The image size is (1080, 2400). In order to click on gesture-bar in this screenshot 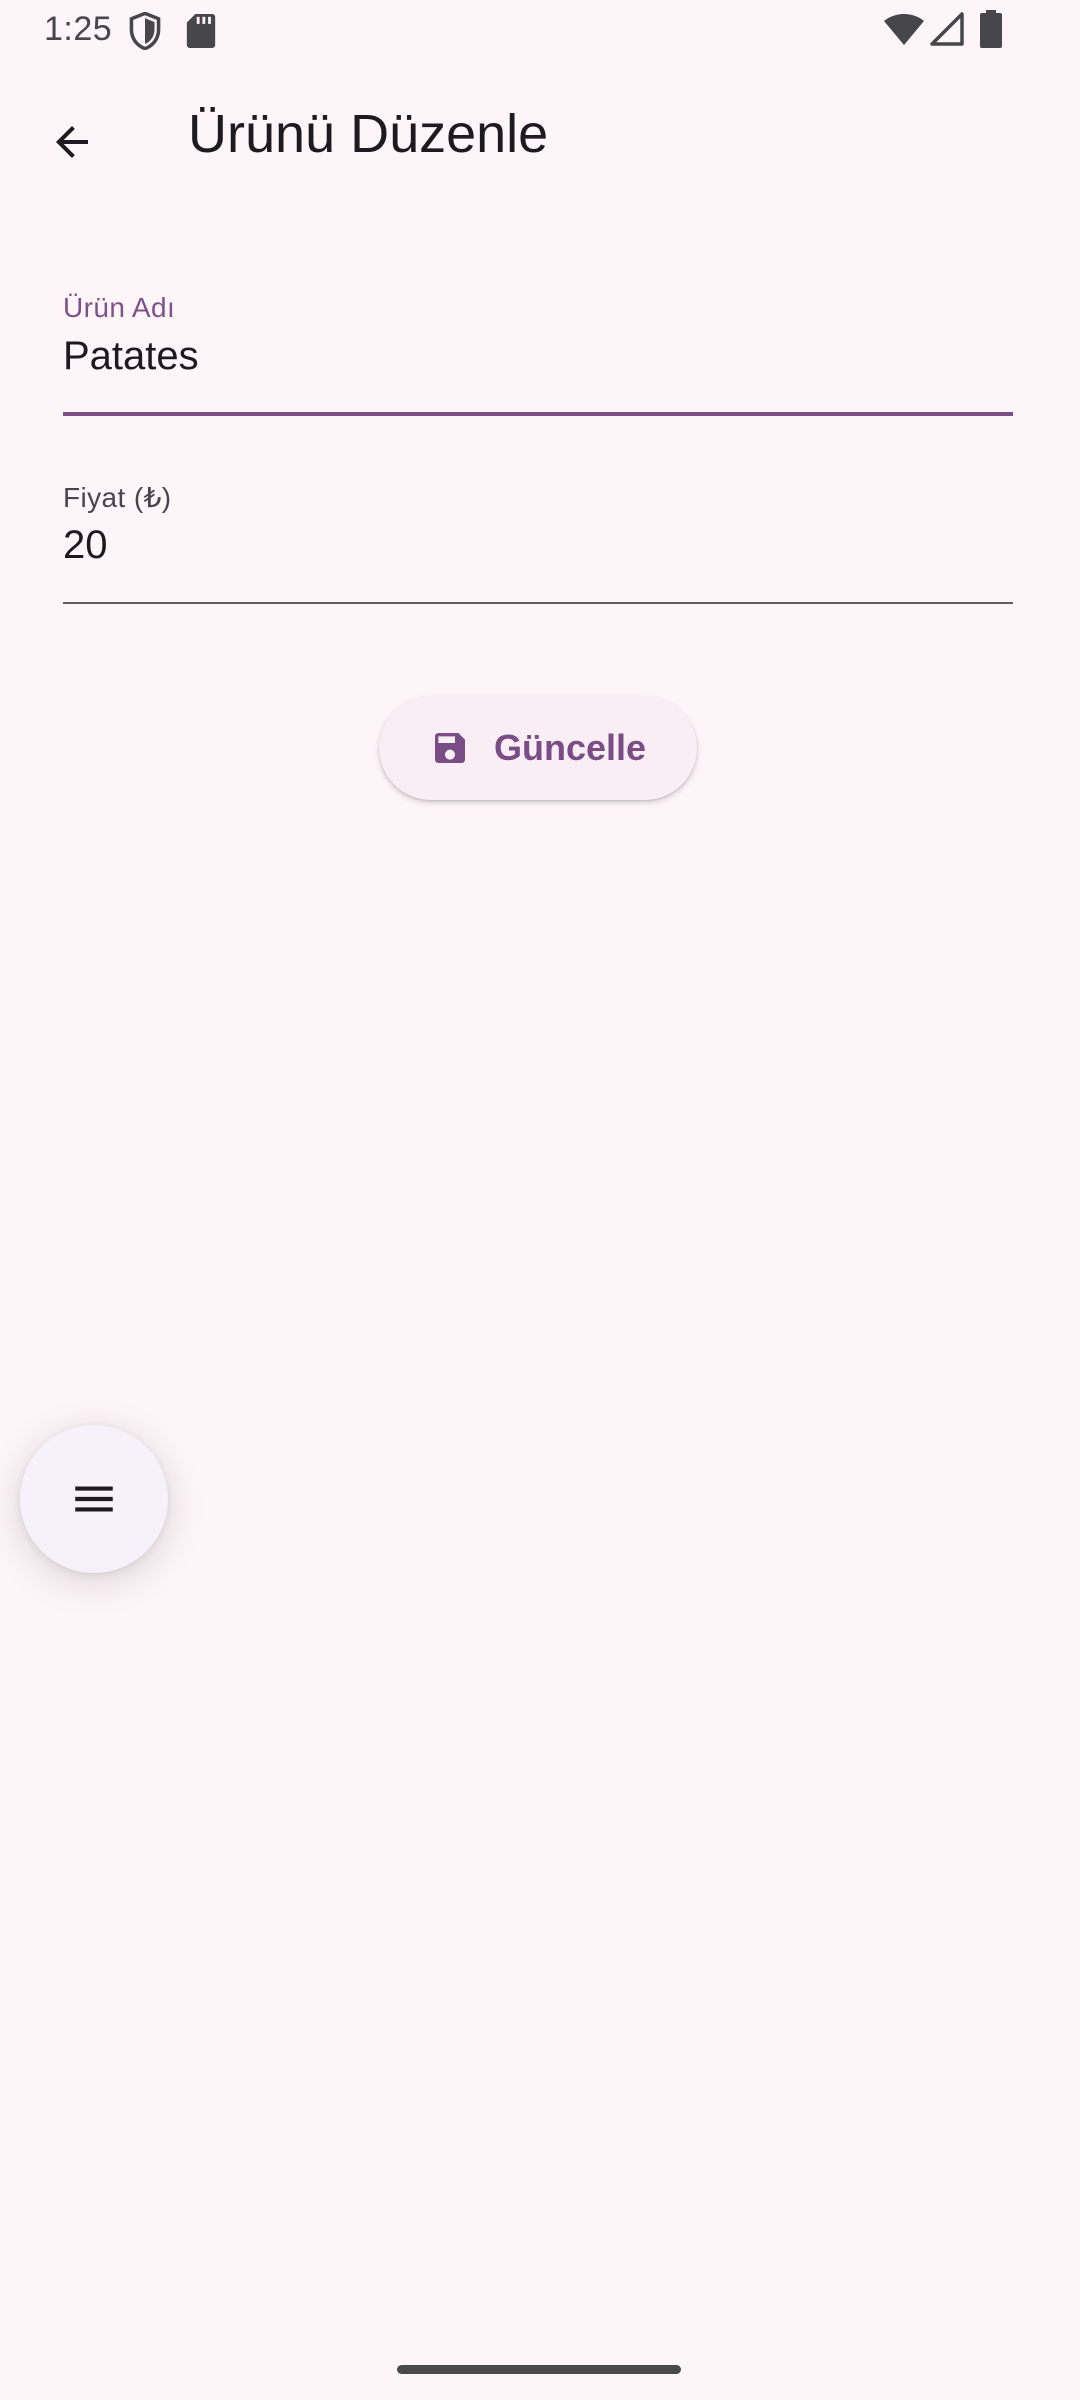, I will do `click(539, 2369)`.